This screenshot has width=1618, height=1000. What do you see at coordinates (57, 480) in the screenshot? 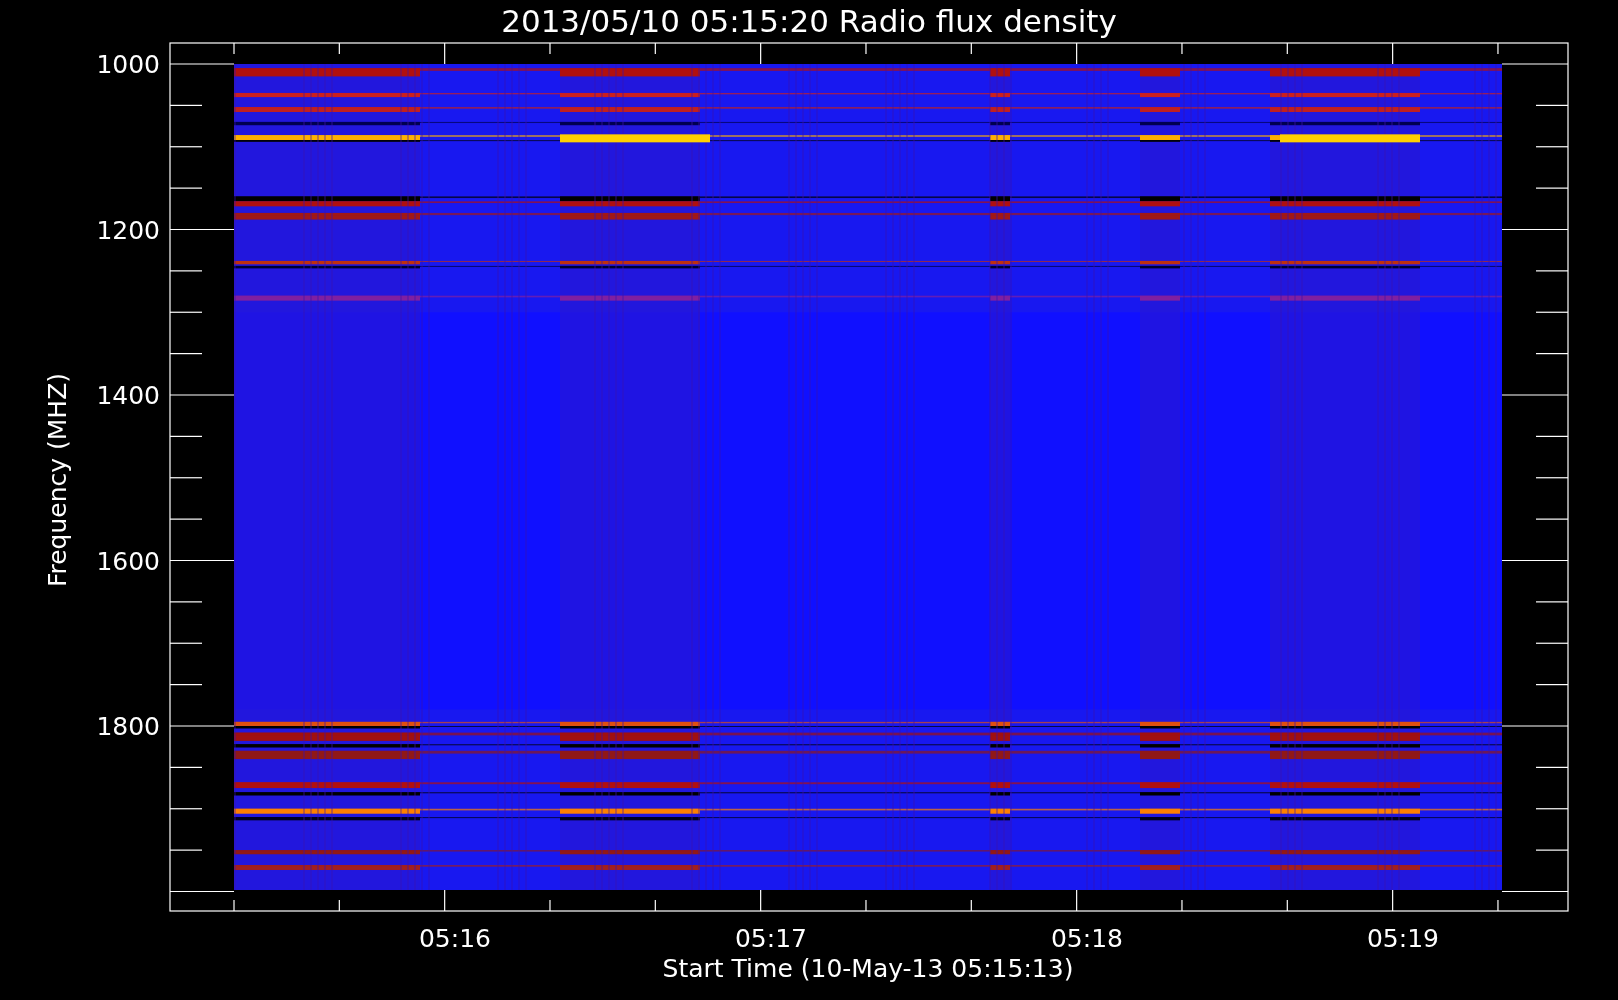
I see `y-axis-label: Frequency (MHZ)` at bounding box center [57, 480].